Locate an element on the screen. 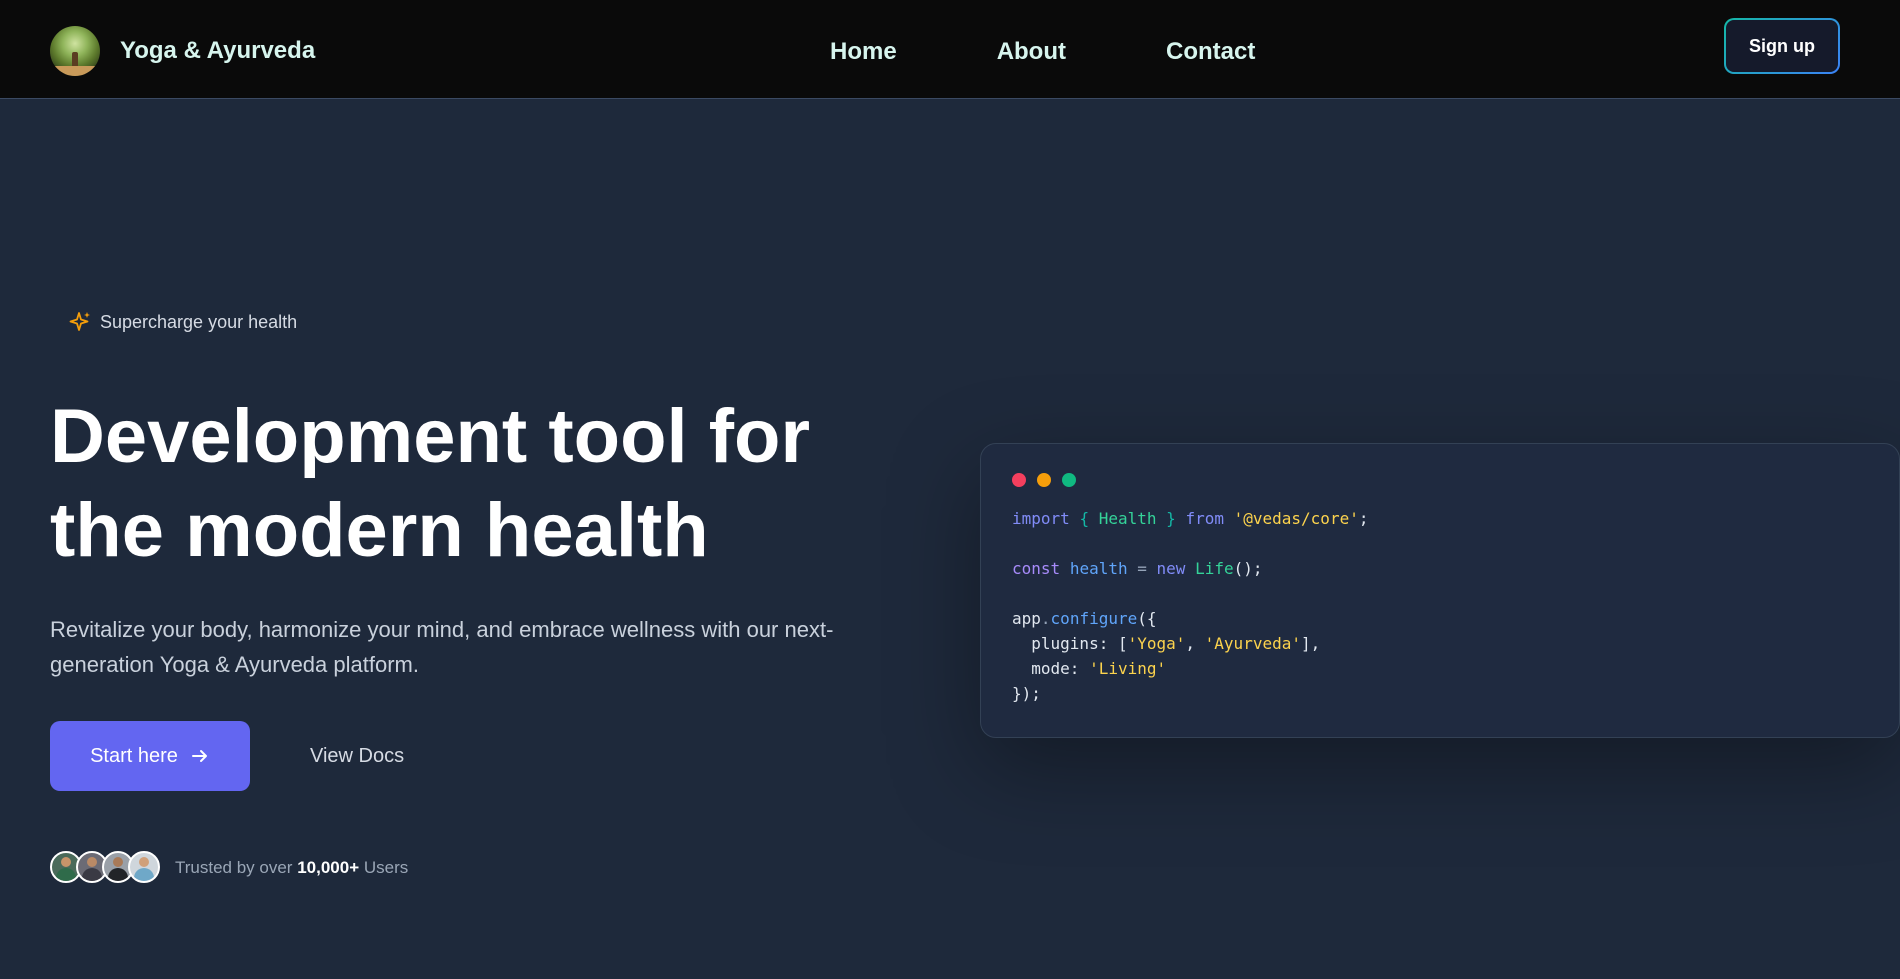 This screenshot has height=979, width=1900. code-token: '@vedas/core' is located at coordinates (1296, 518).